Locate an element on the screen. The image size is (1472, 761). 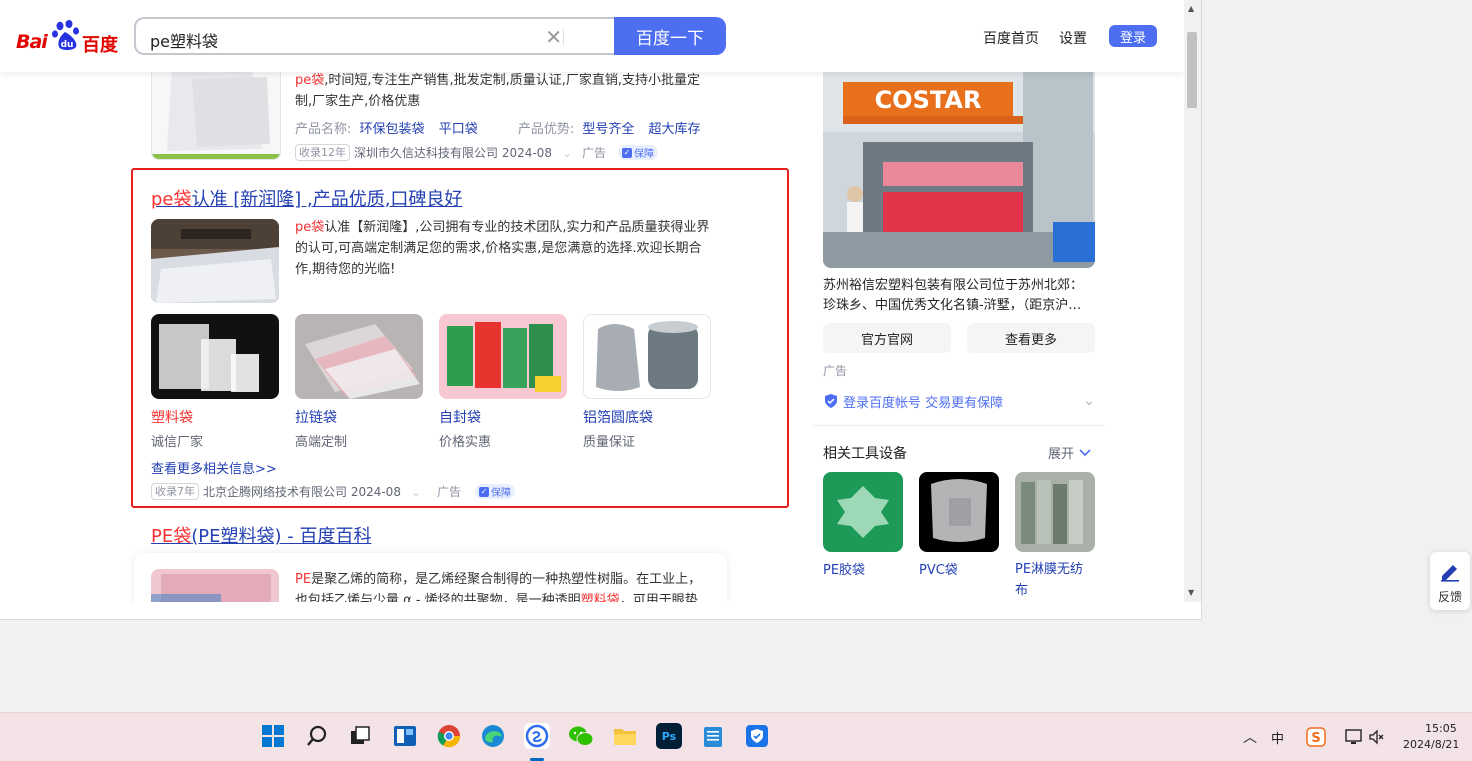
related-item-label: PVC袋 is located at coordinates (938, 568).